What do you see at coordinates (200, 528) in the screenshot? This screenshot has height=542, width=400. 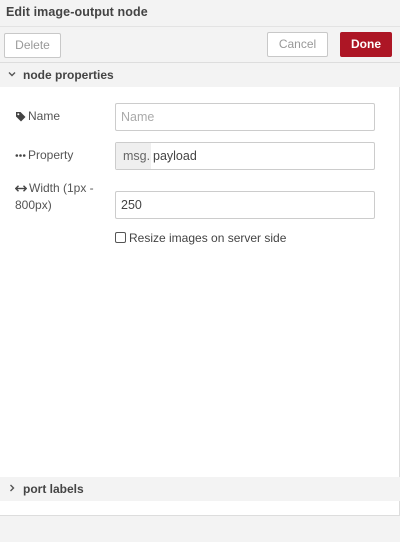 I see `tray-footer` at bounding box center [200, 528].